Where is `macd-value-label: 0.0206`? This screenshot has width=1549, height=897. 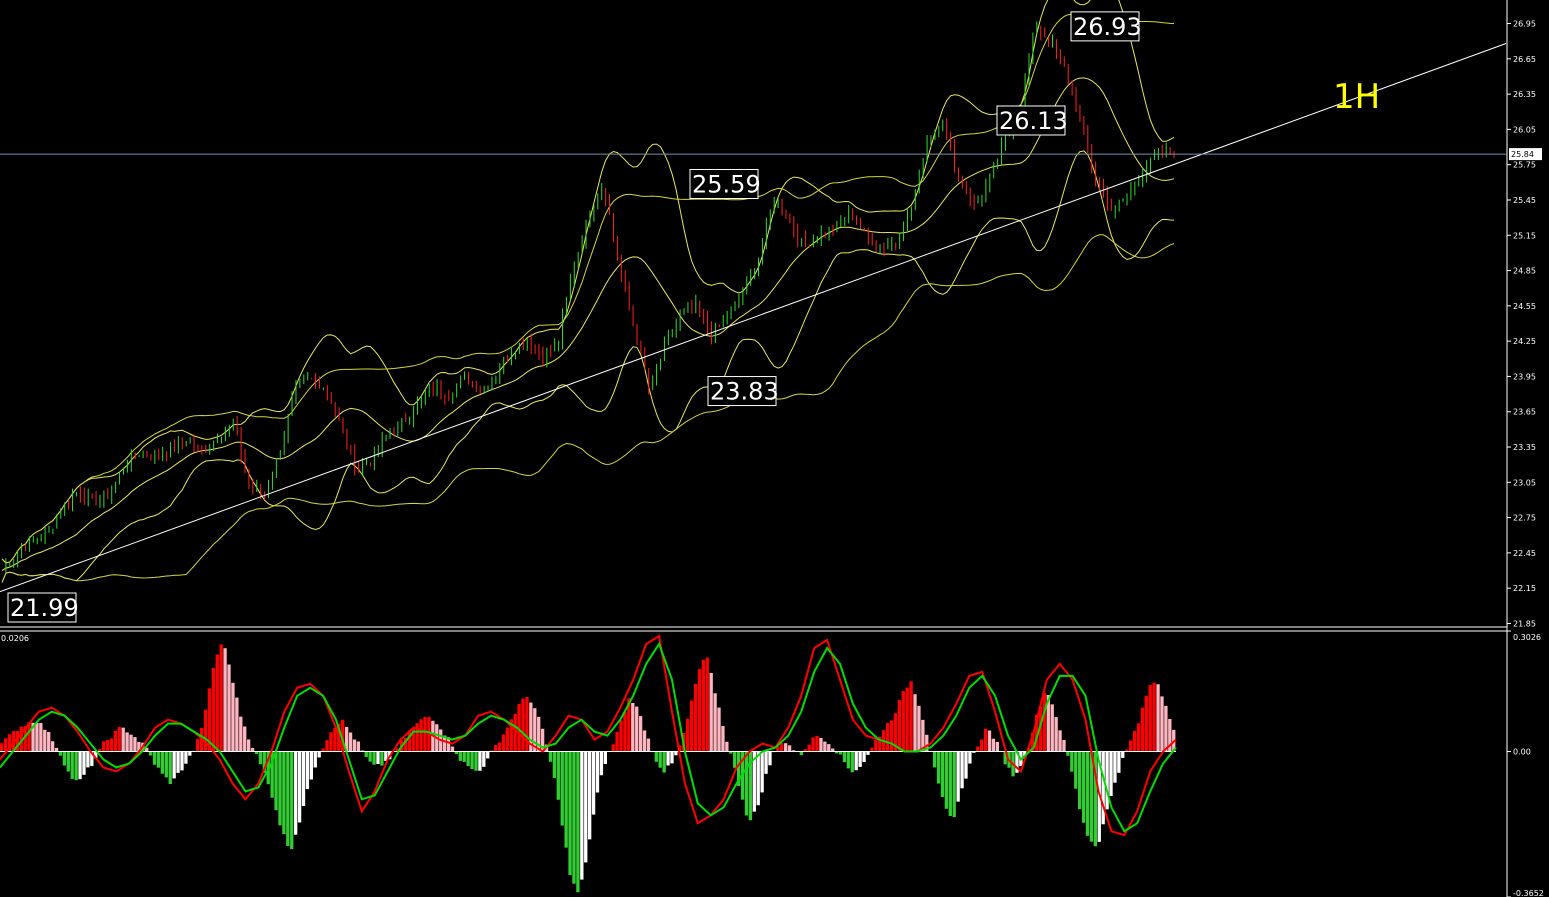 macd-value-label: 0.0206 is located at coordinates (15, 638).